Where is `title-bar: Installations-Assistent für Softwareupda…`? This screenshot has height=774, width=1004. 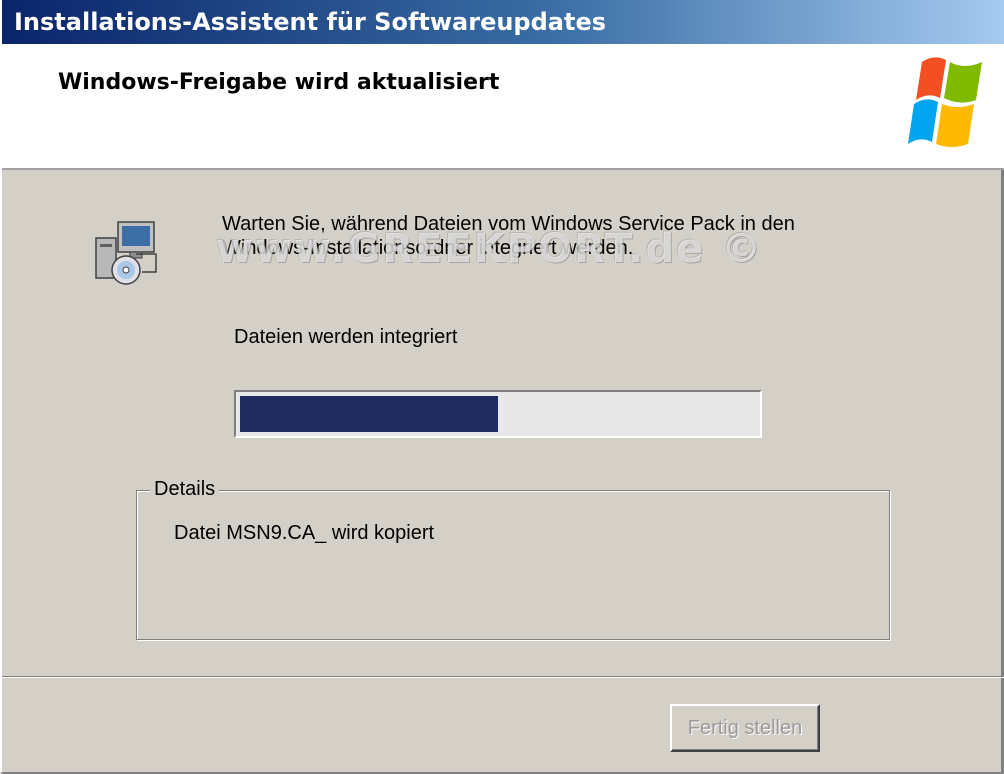
title-bar: Installations-Assistent für Softwareupda… is located at coordinates (503, 22).